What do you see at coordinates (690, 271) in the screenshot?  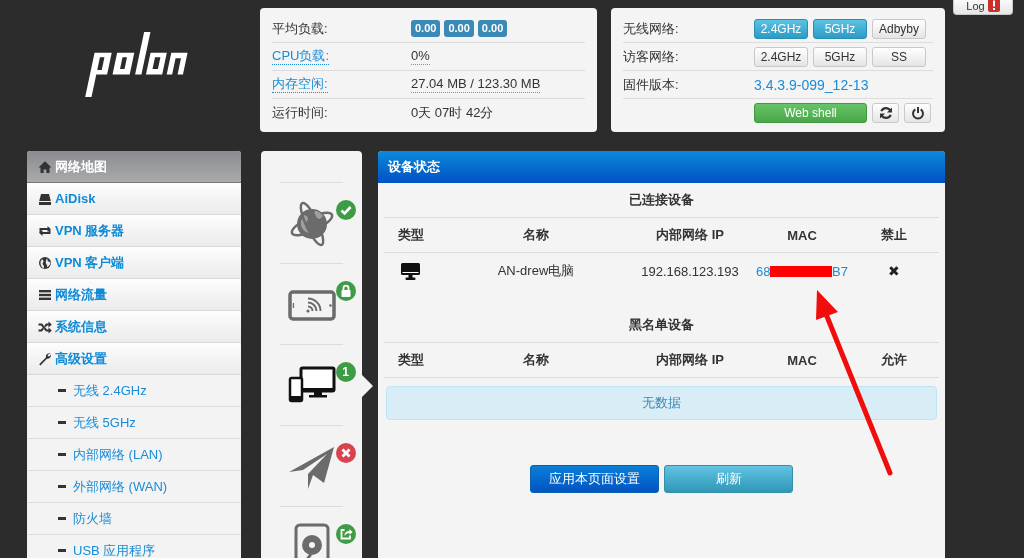 I see `table-cell: 192.168.123.193` at bounding box center [690, 271].